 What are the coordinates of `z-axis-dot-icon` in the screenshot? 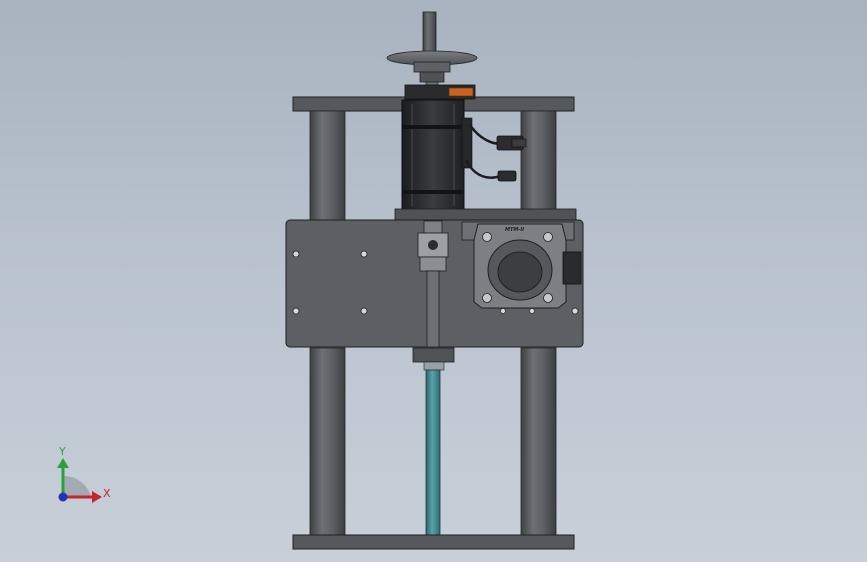 It's located at (63, 497).